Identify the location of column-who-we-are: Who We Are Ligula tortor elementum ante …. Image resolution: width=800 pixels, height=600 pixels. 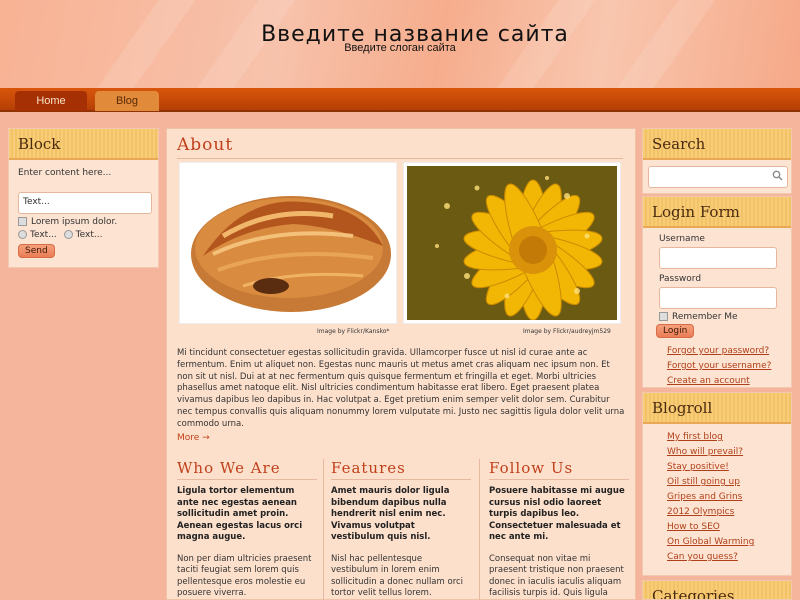
(247, 529).